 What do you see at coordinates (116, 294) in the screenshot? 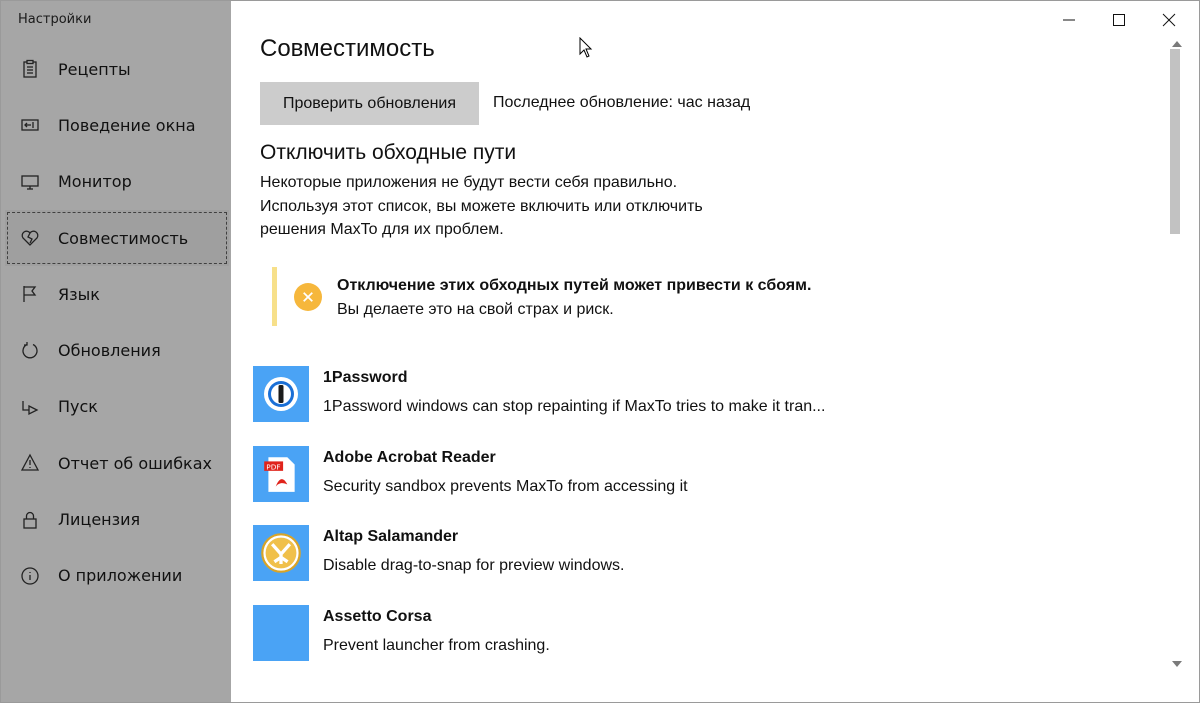
I see `sidebar-item-language: Язык` at bounding box center [116, 294].